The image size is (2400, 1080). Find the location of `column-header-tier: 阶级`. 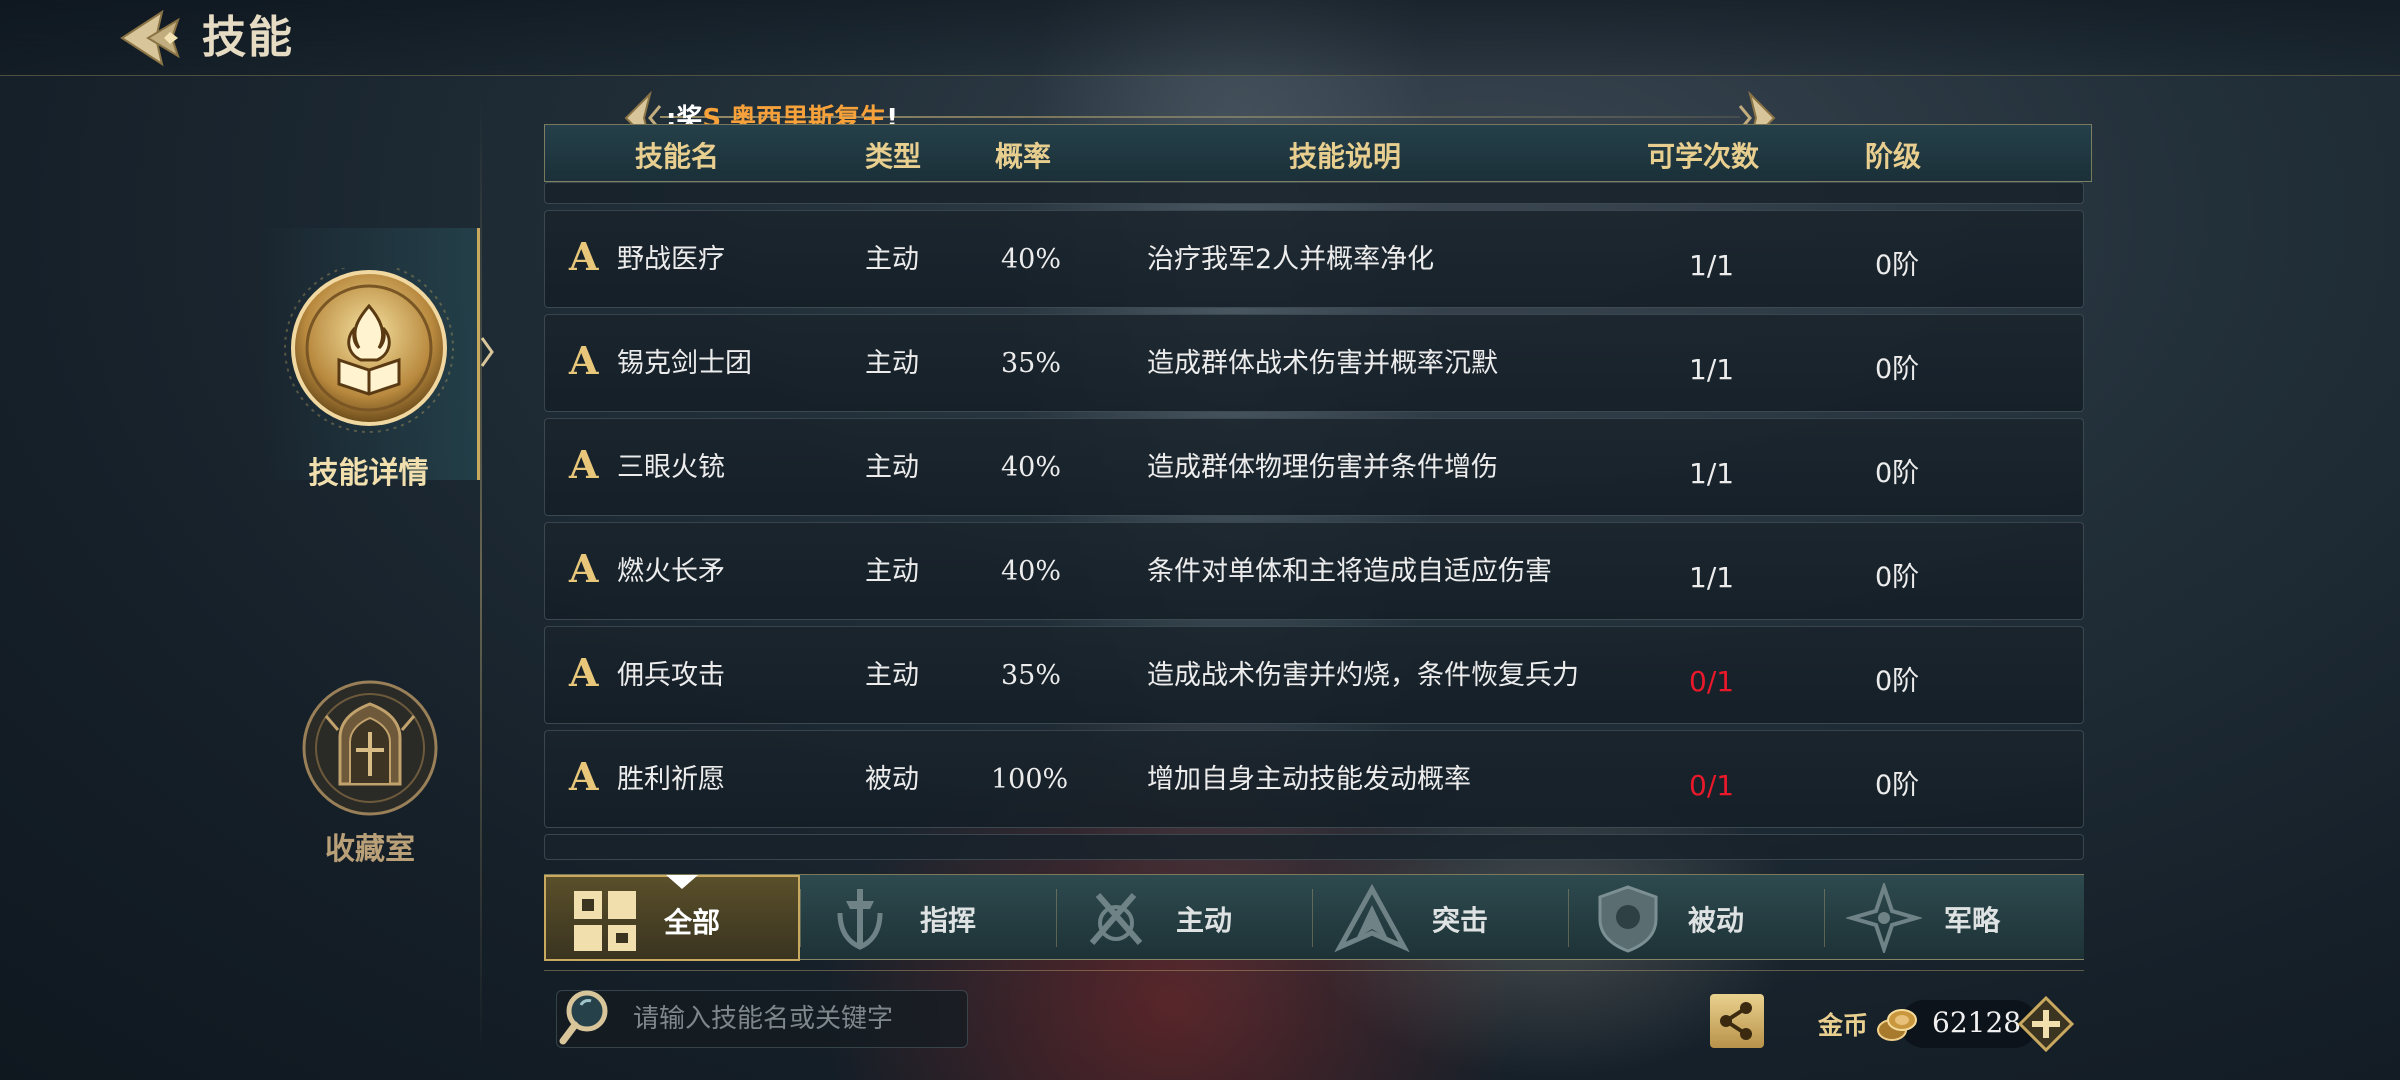

column-header-tier: 阶级 is located at coordinates (1893, 155).